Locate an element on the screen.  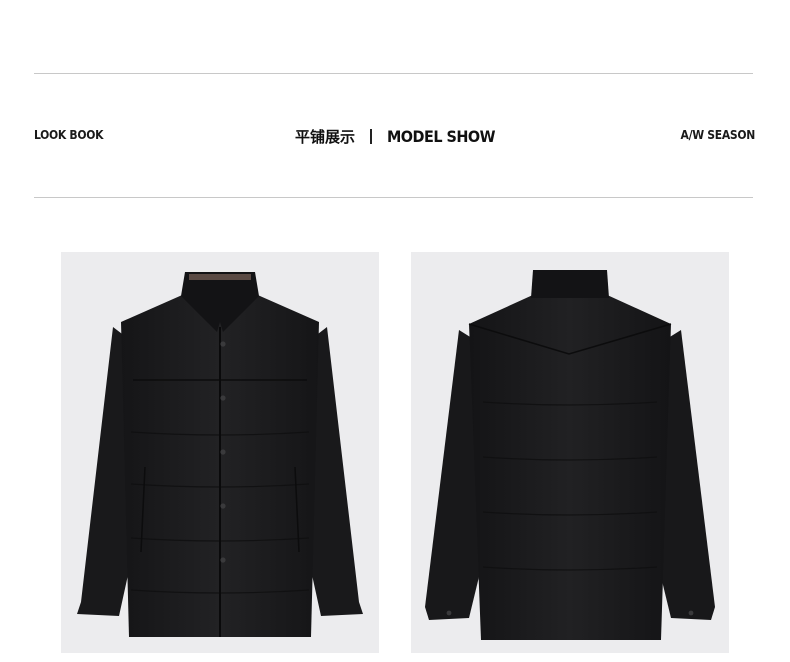
title-chinese: 平铺展示 is located at coordinates (324, 137).